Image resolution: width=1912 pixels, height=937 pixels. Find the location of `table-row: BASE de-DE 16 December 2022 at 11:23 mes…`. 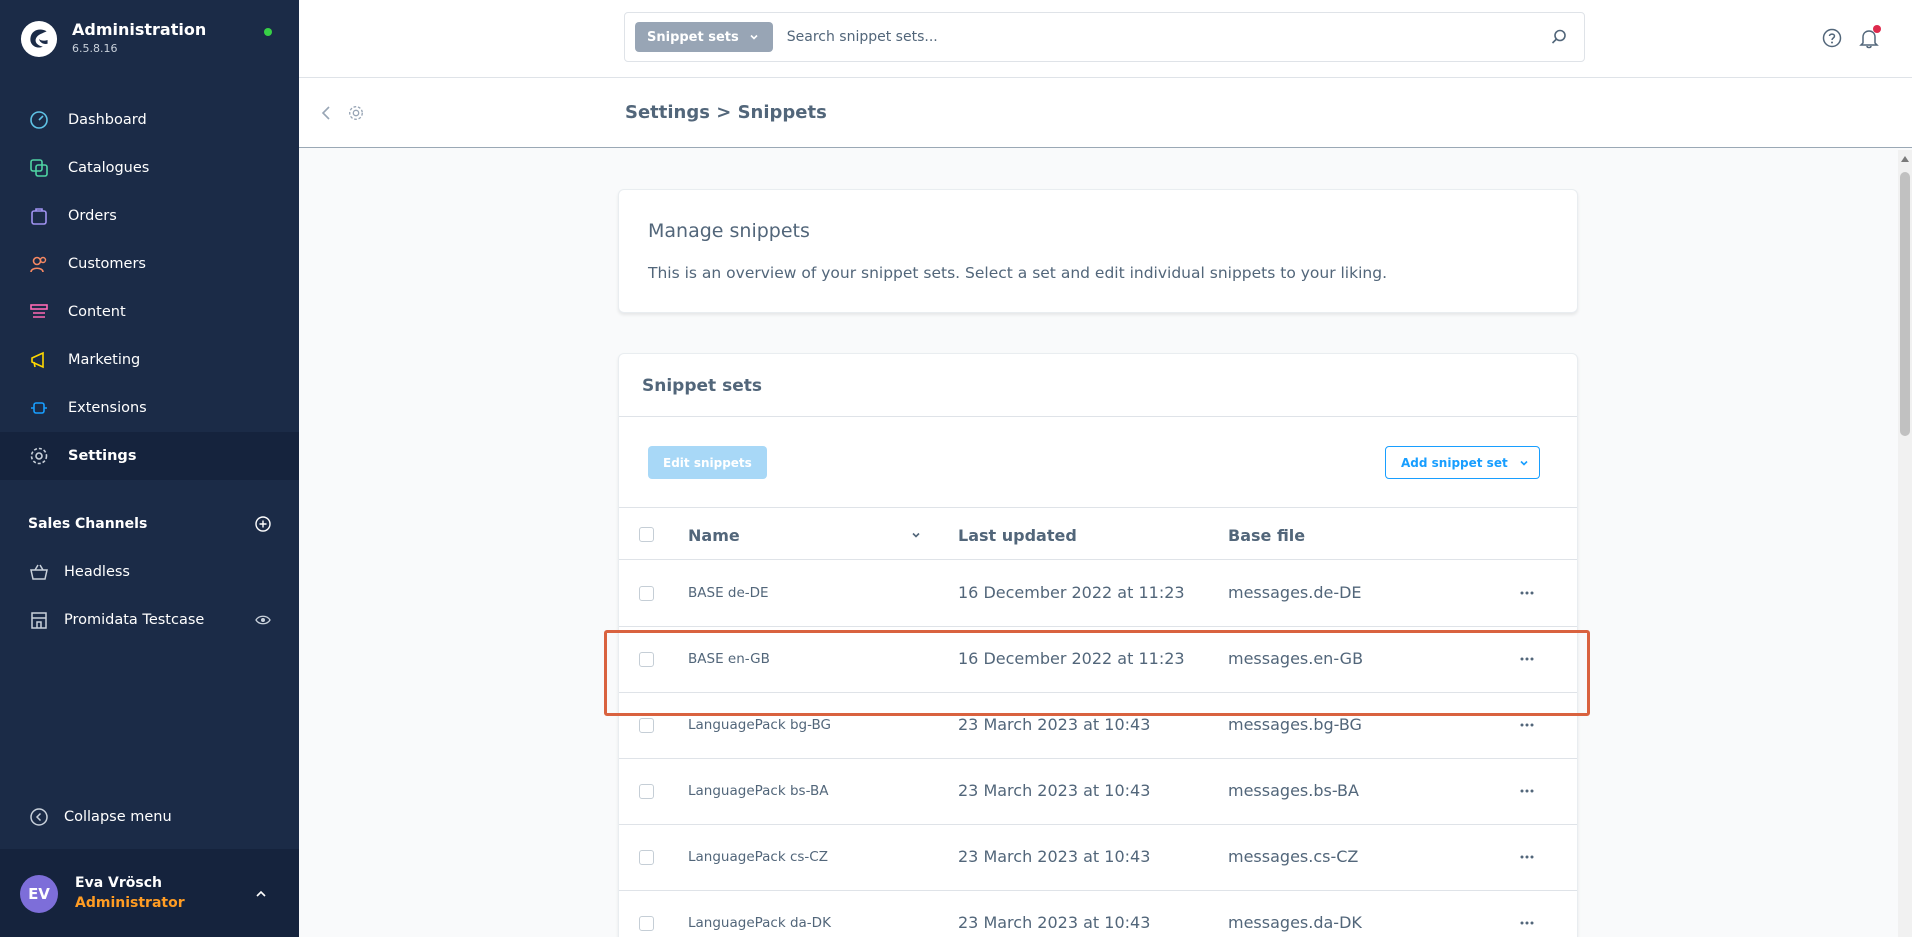

table-row: BASE de-DE 16 December 2022 at 11:23 mes… is located at coordinates (1098, 594).